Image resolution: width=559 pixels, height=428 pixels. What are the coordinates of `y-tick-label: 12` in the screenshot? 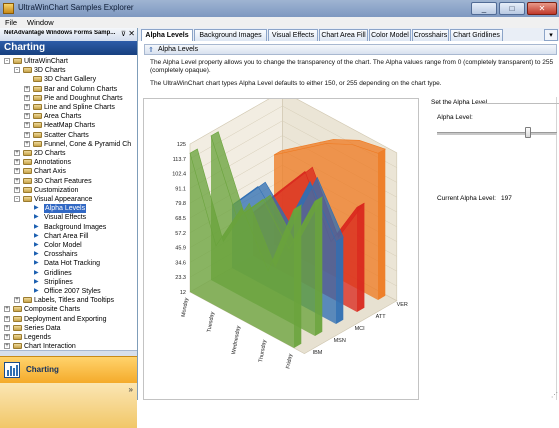 It's located at (183, 293).